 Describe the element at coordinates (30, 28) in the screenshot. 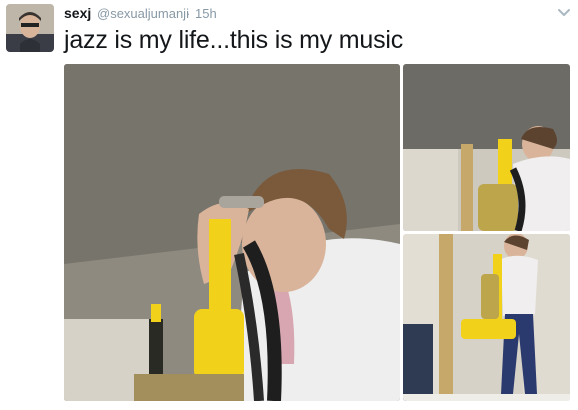

I see `avatar` at that location.